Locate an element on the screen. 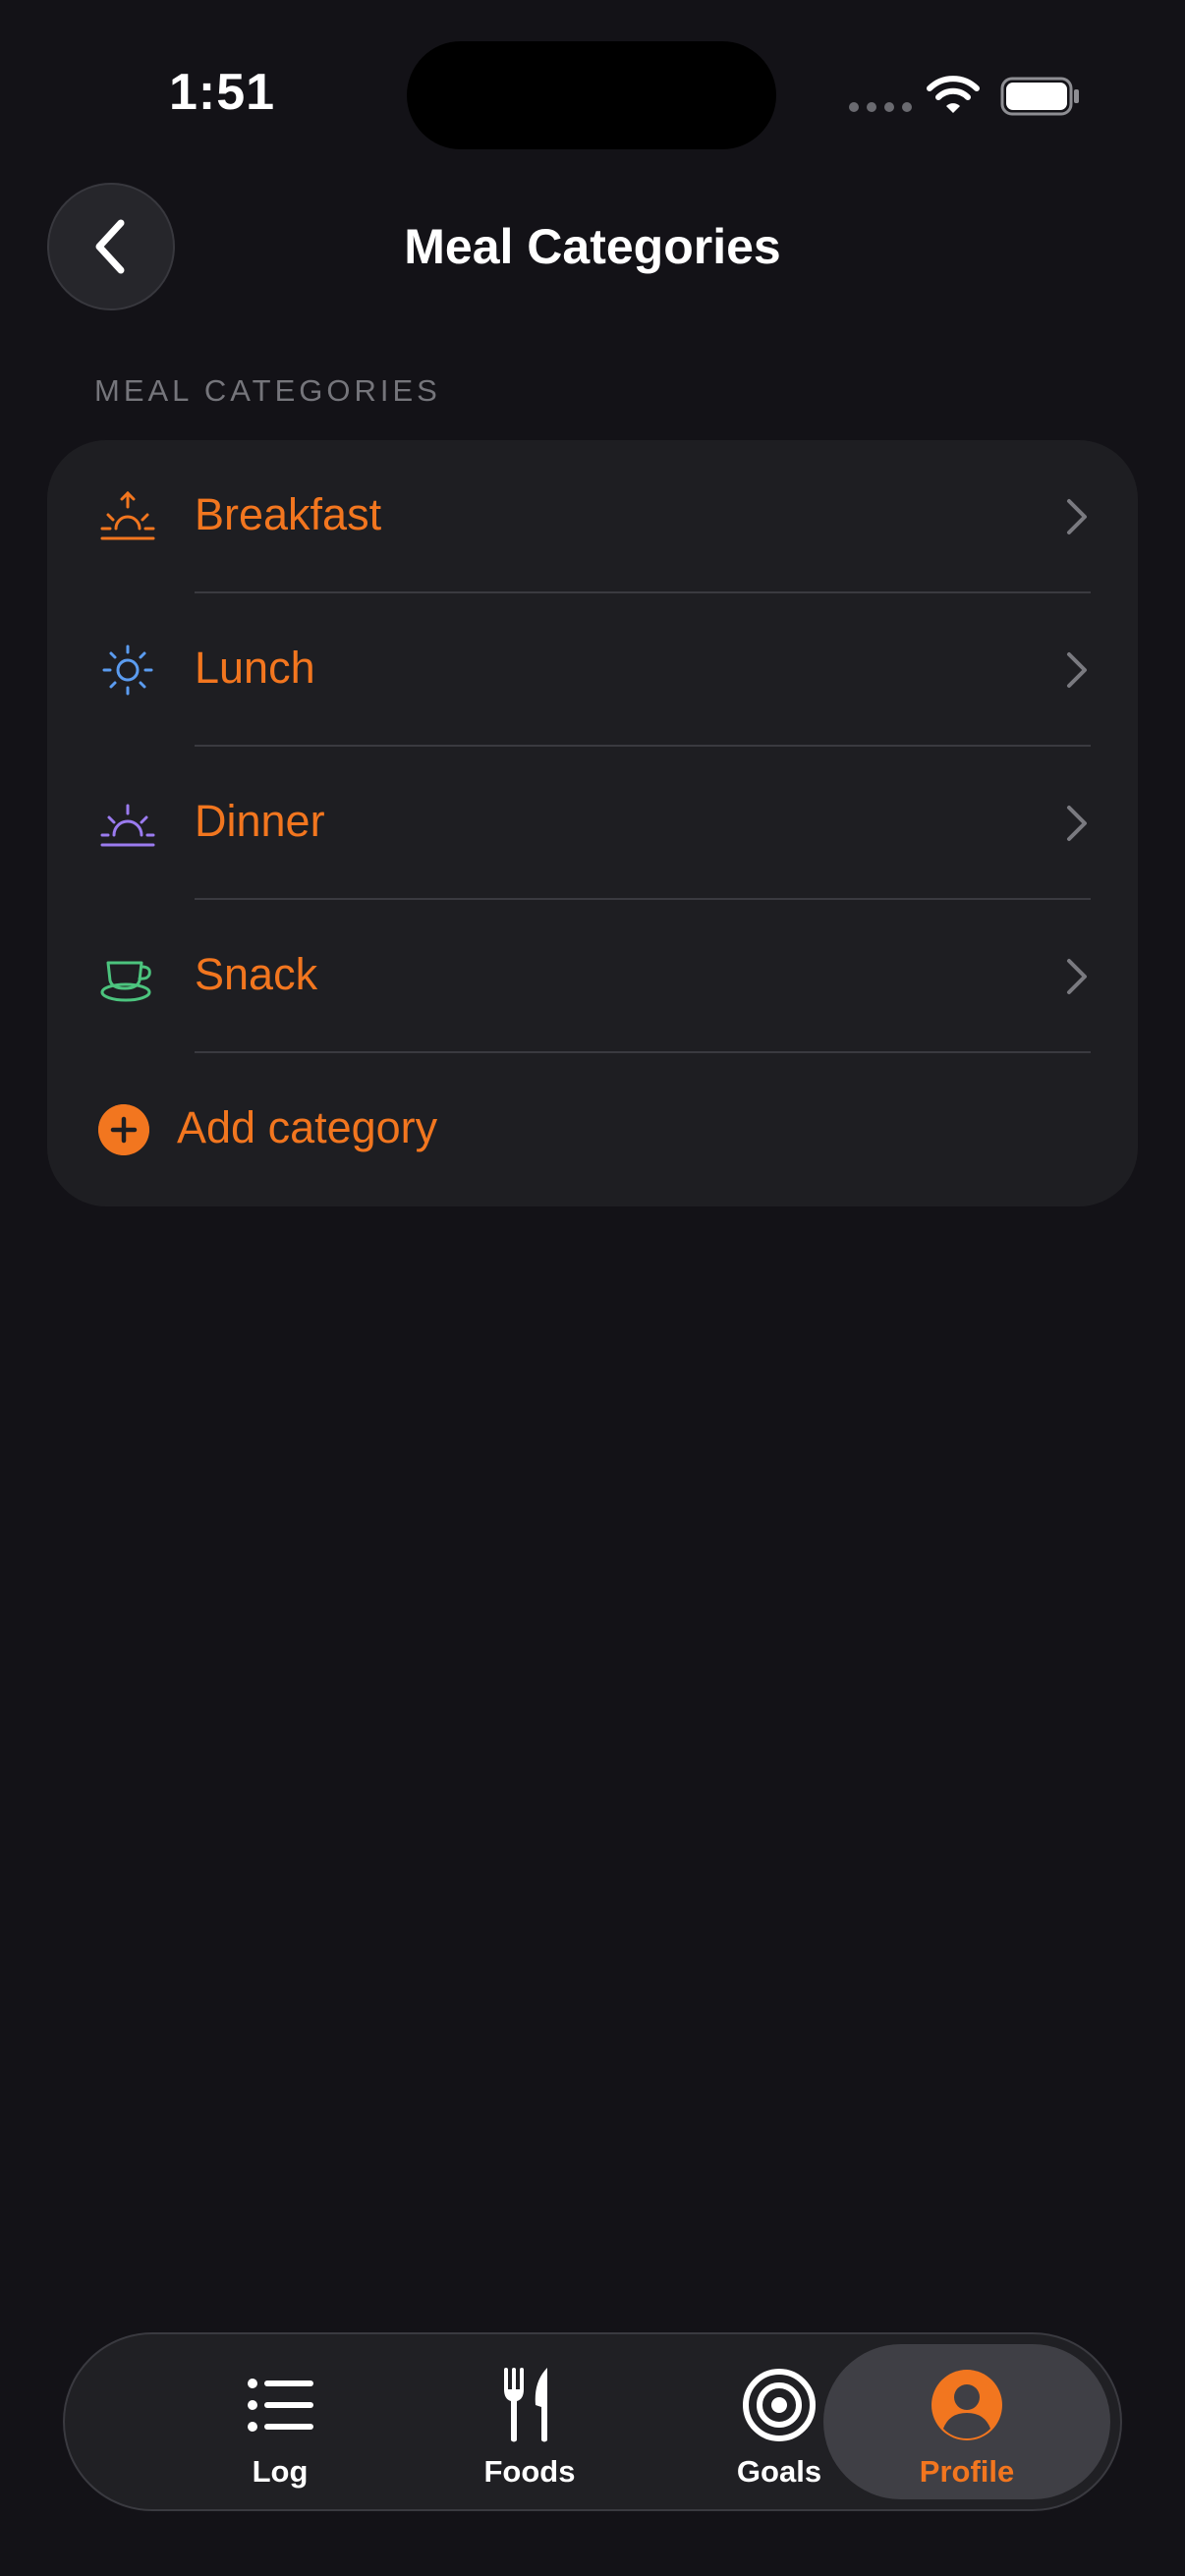 Image resolution: width=1185 pixels, height=2576 pixels. category-label-lunch: Lunch is located at coordinates (255, 668).